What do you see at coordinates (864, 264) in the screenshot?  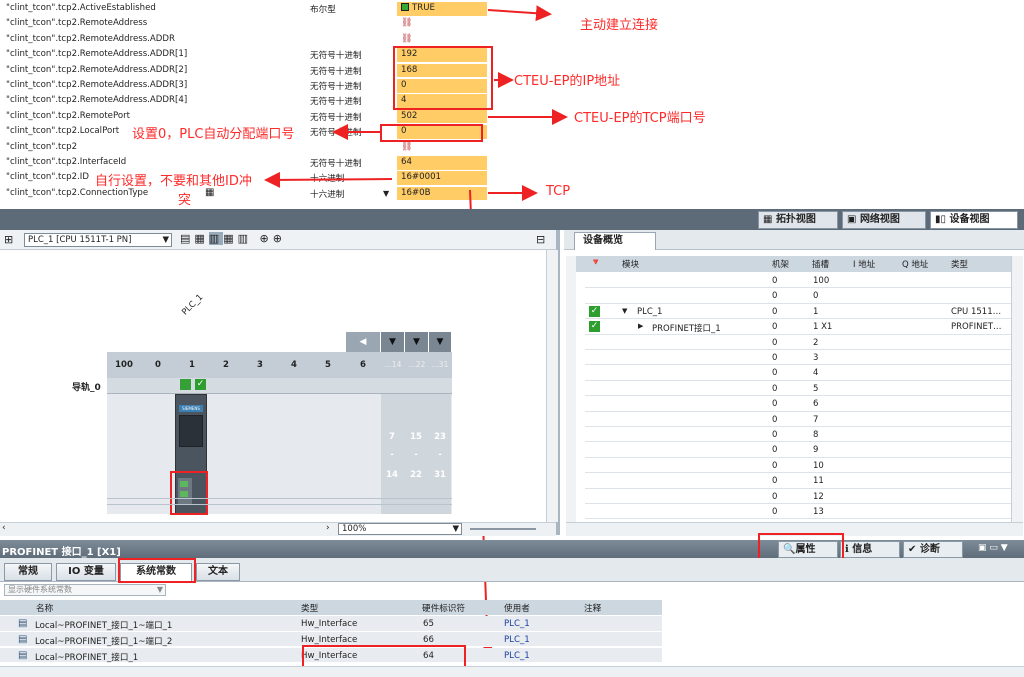 I see `col-iaddr: I 地址` at bounding box center [864, 264].